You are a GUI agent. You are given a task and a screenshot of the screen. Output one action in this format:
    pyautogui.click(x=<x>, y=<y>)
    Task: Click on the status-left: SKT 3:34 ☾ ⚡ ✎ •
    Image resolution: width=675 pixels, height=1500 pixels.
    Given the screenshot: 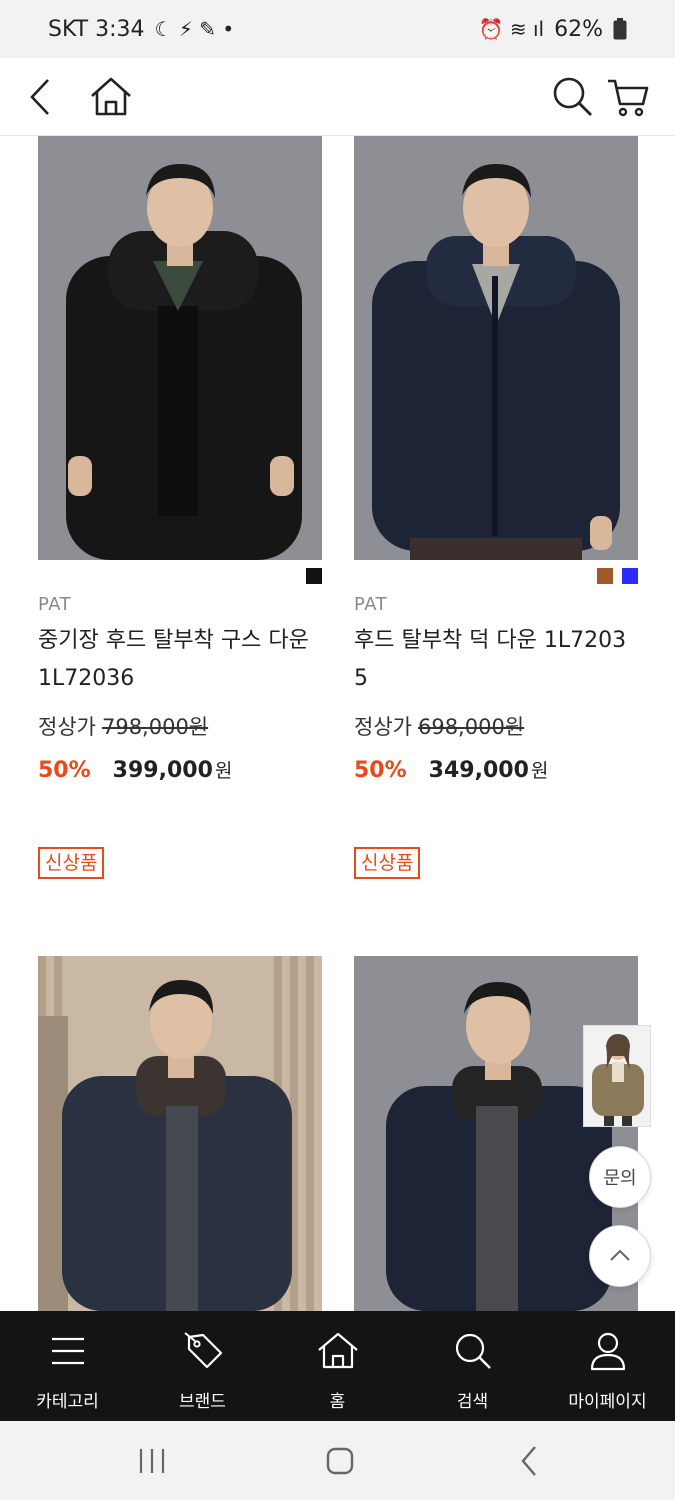 What is the action you would take?
    pyautogui.click(x=141, y=29)
    